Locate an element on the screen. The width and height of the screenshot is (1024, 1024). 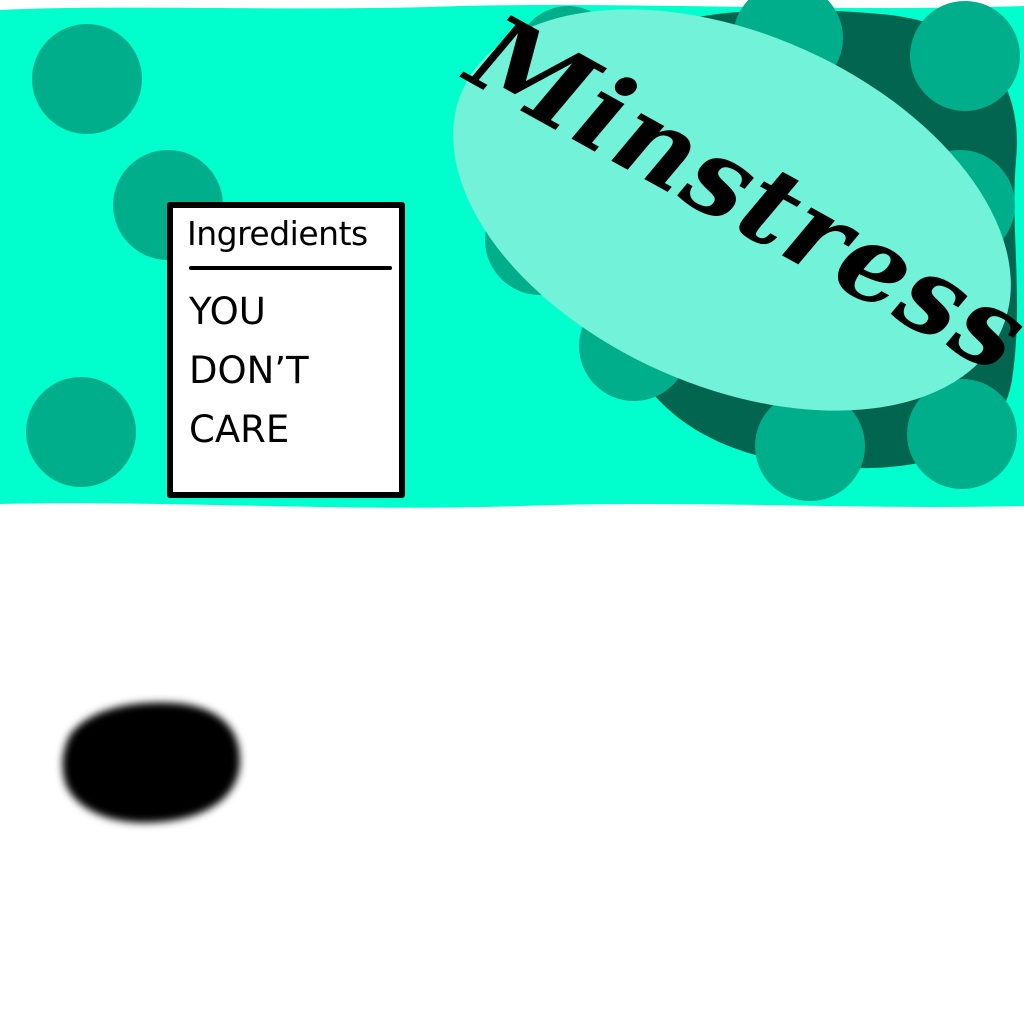
ingredients-list: YOU DON’T CARE is located at coordinates (249, 370).